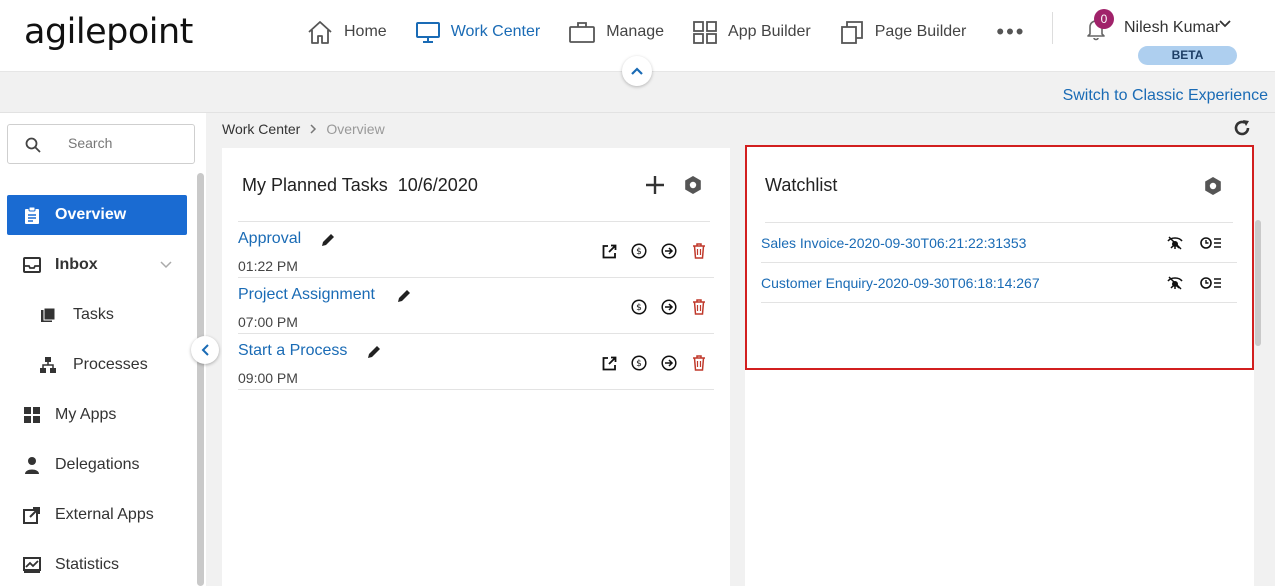 The width and height of the screenshot is (1275, 586). I want to click on inbox-icon, so click(32, 265).